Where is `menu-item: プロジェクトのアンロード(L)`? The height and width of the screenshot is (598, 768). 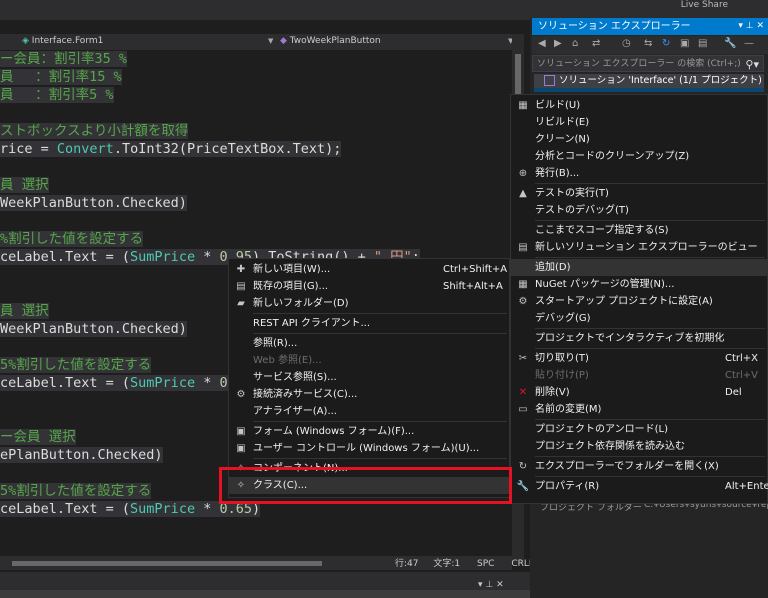
menu-item: プロジェクトのアンロード(L) is located at coordinates (639, 429).